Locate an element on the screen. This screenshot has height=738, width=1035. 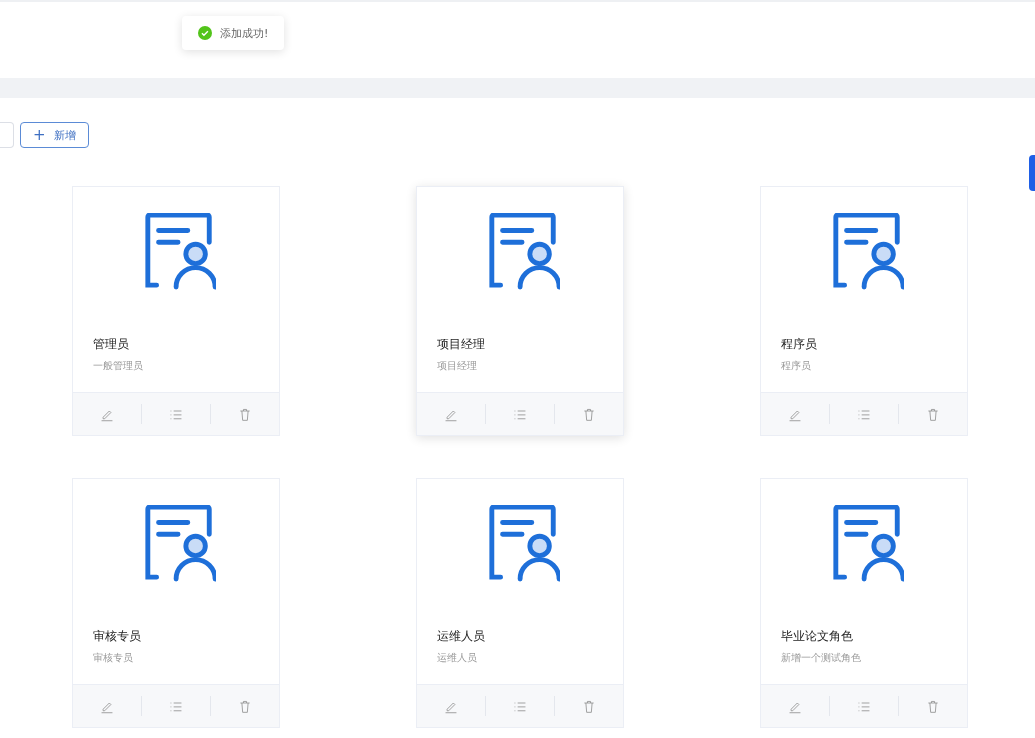
role-description: 运维人员 is located at coordinates (457, 658).